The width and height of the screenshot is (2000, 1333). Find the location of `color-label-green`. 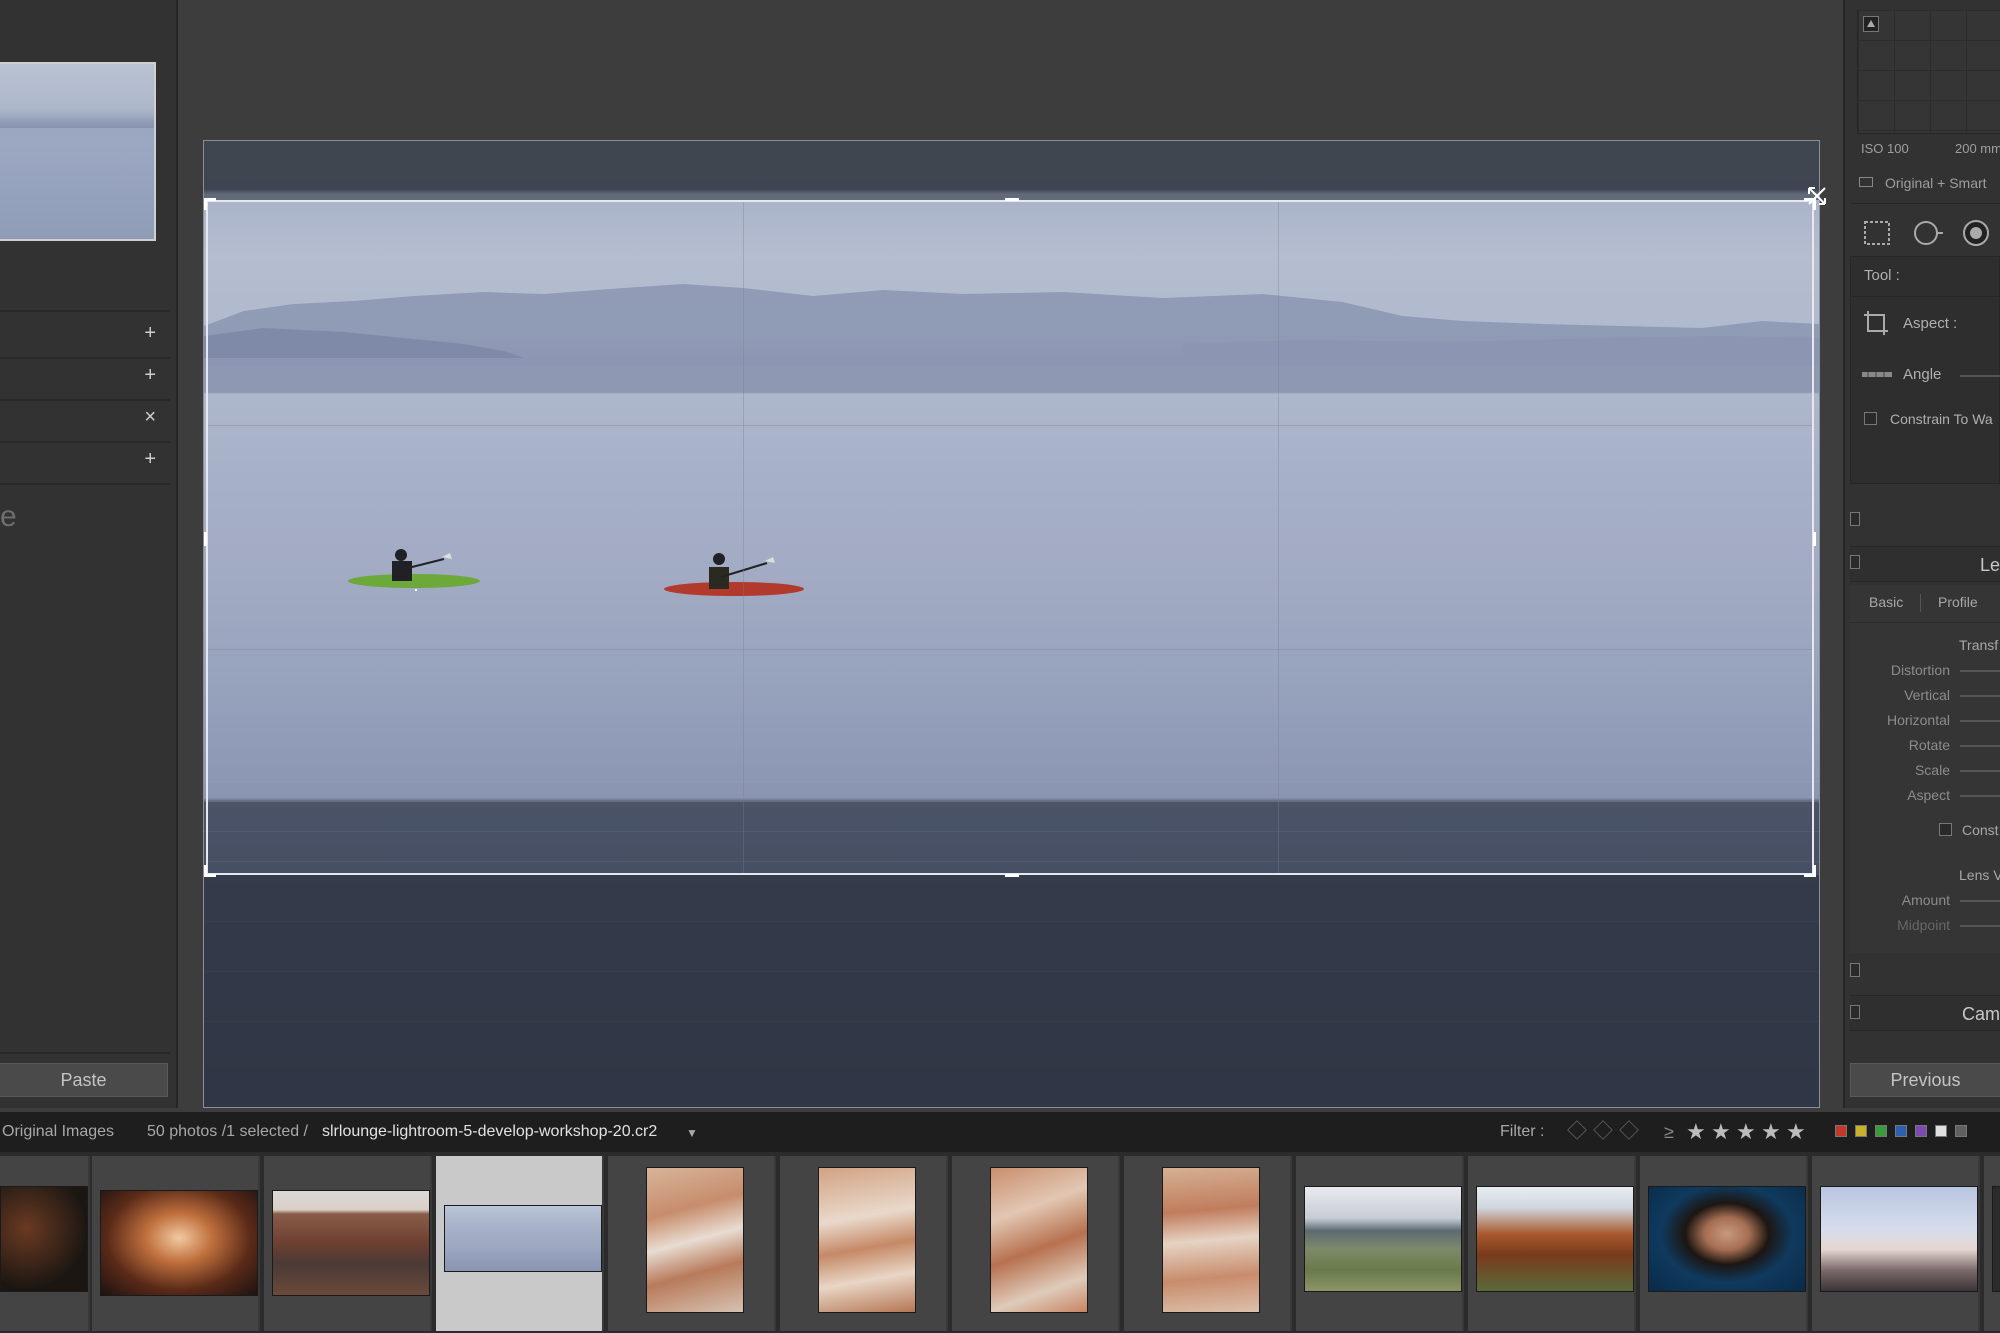

color-label-green is located at coordinates (1881, 1131).